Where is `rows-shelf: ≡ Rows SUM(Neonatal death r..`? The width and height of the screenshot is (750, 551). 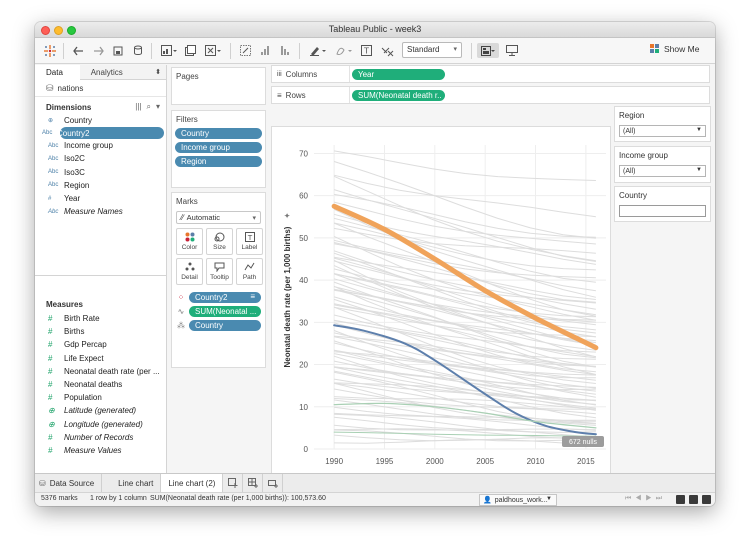 rows-shelf: ≡ Rows SUM(Neonatal death r.. is located at coordinates (490, 95).